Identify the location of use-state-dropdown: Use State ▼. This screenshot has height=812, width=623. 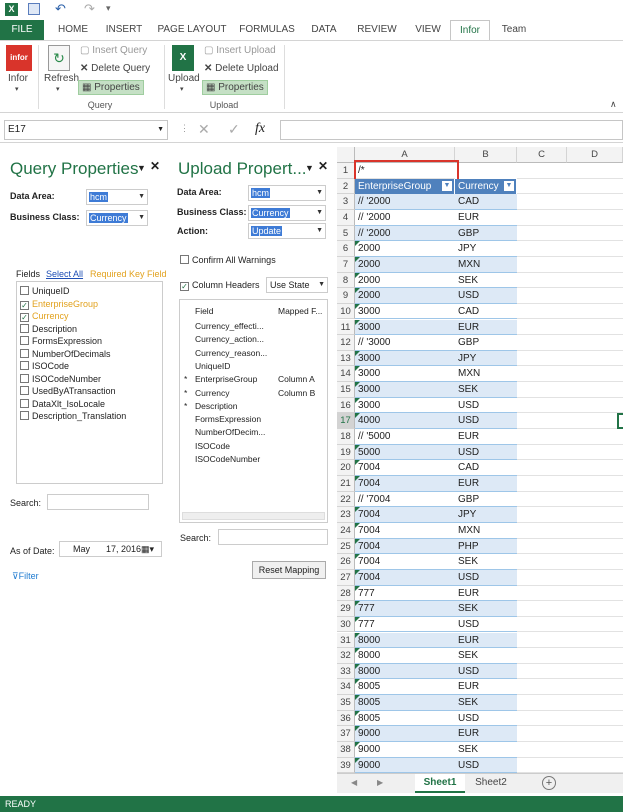
(297, 285).